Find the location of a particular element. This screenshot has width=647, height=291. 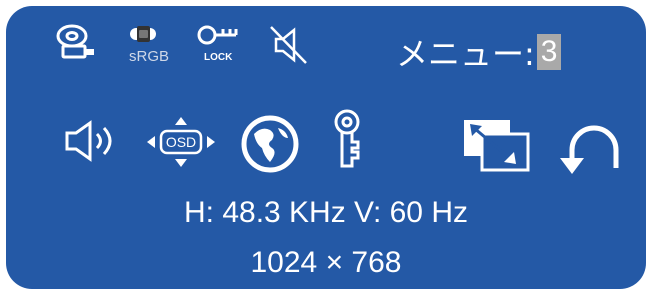

key-icon is located at coordinates (349, 139).